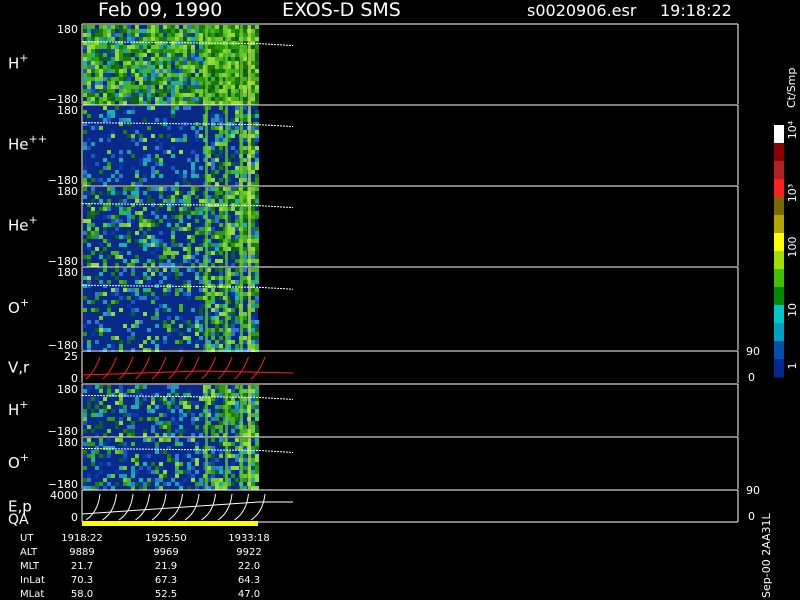 This screenshot has width=800, height=600. I want to click on right-tick-bottom: 0, so click(751, 377).